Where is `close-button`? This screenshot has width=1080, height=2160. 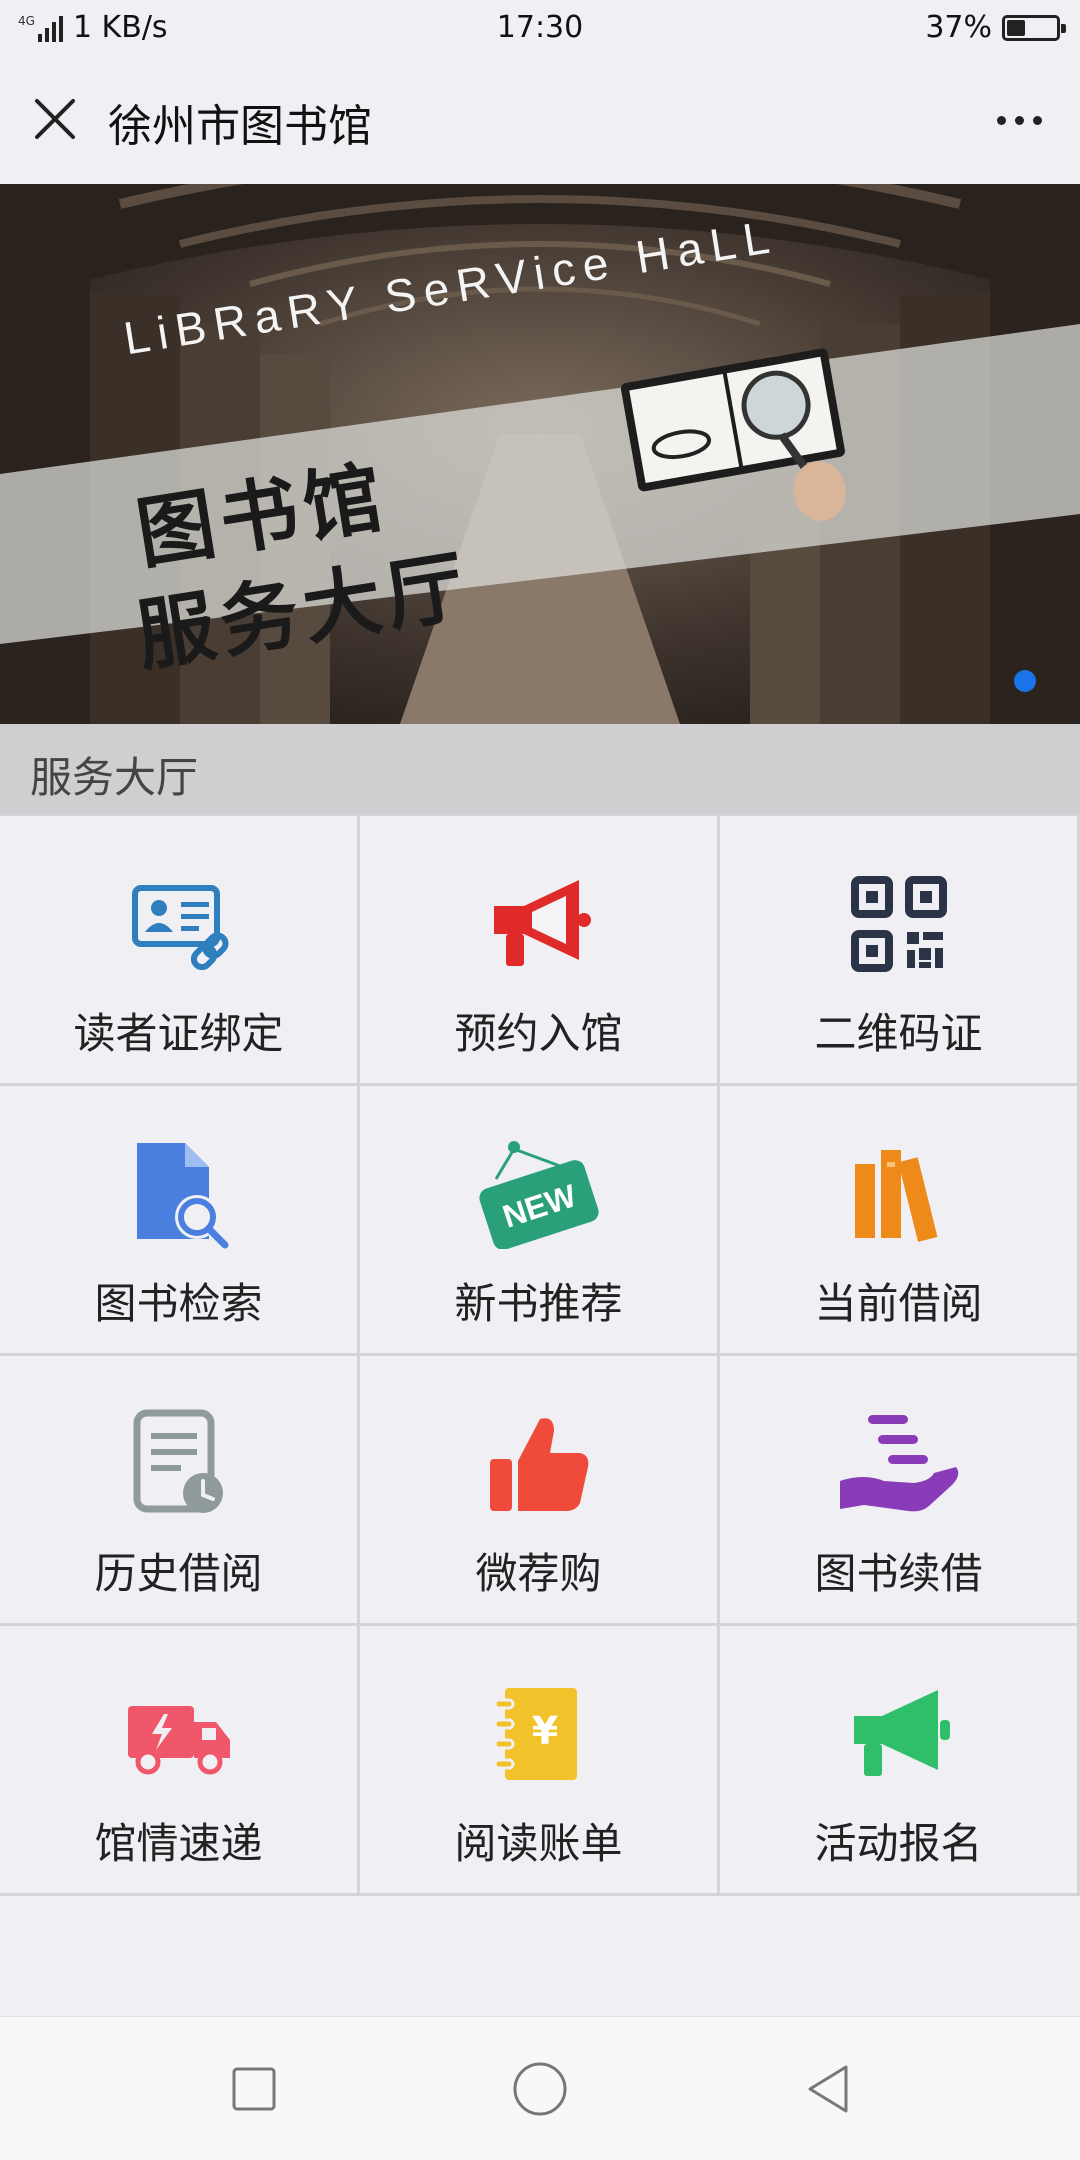 close-button is located at coordinates (55, 119).